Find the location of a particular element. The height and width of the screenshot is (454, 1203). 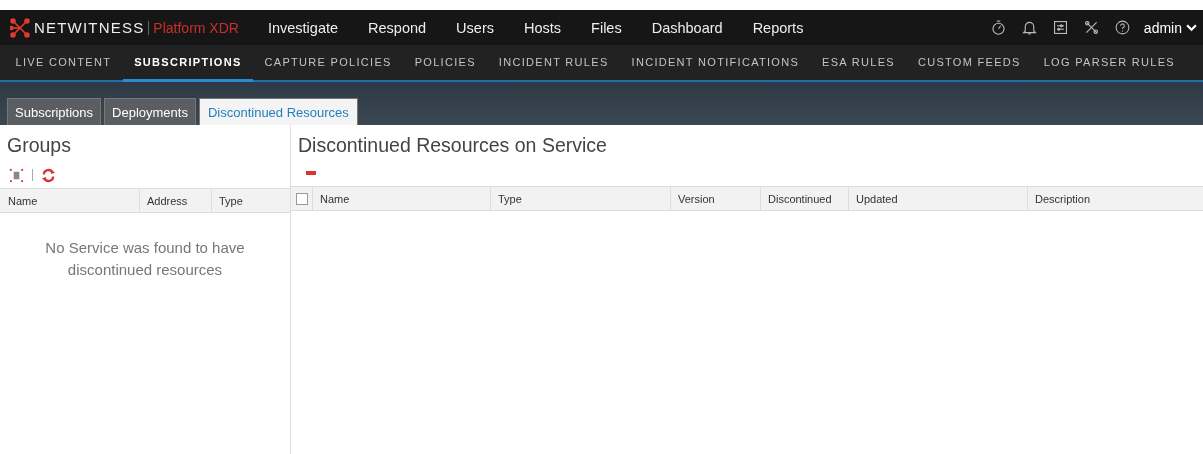

tab: Deployments is located at coordinates (150, 111).